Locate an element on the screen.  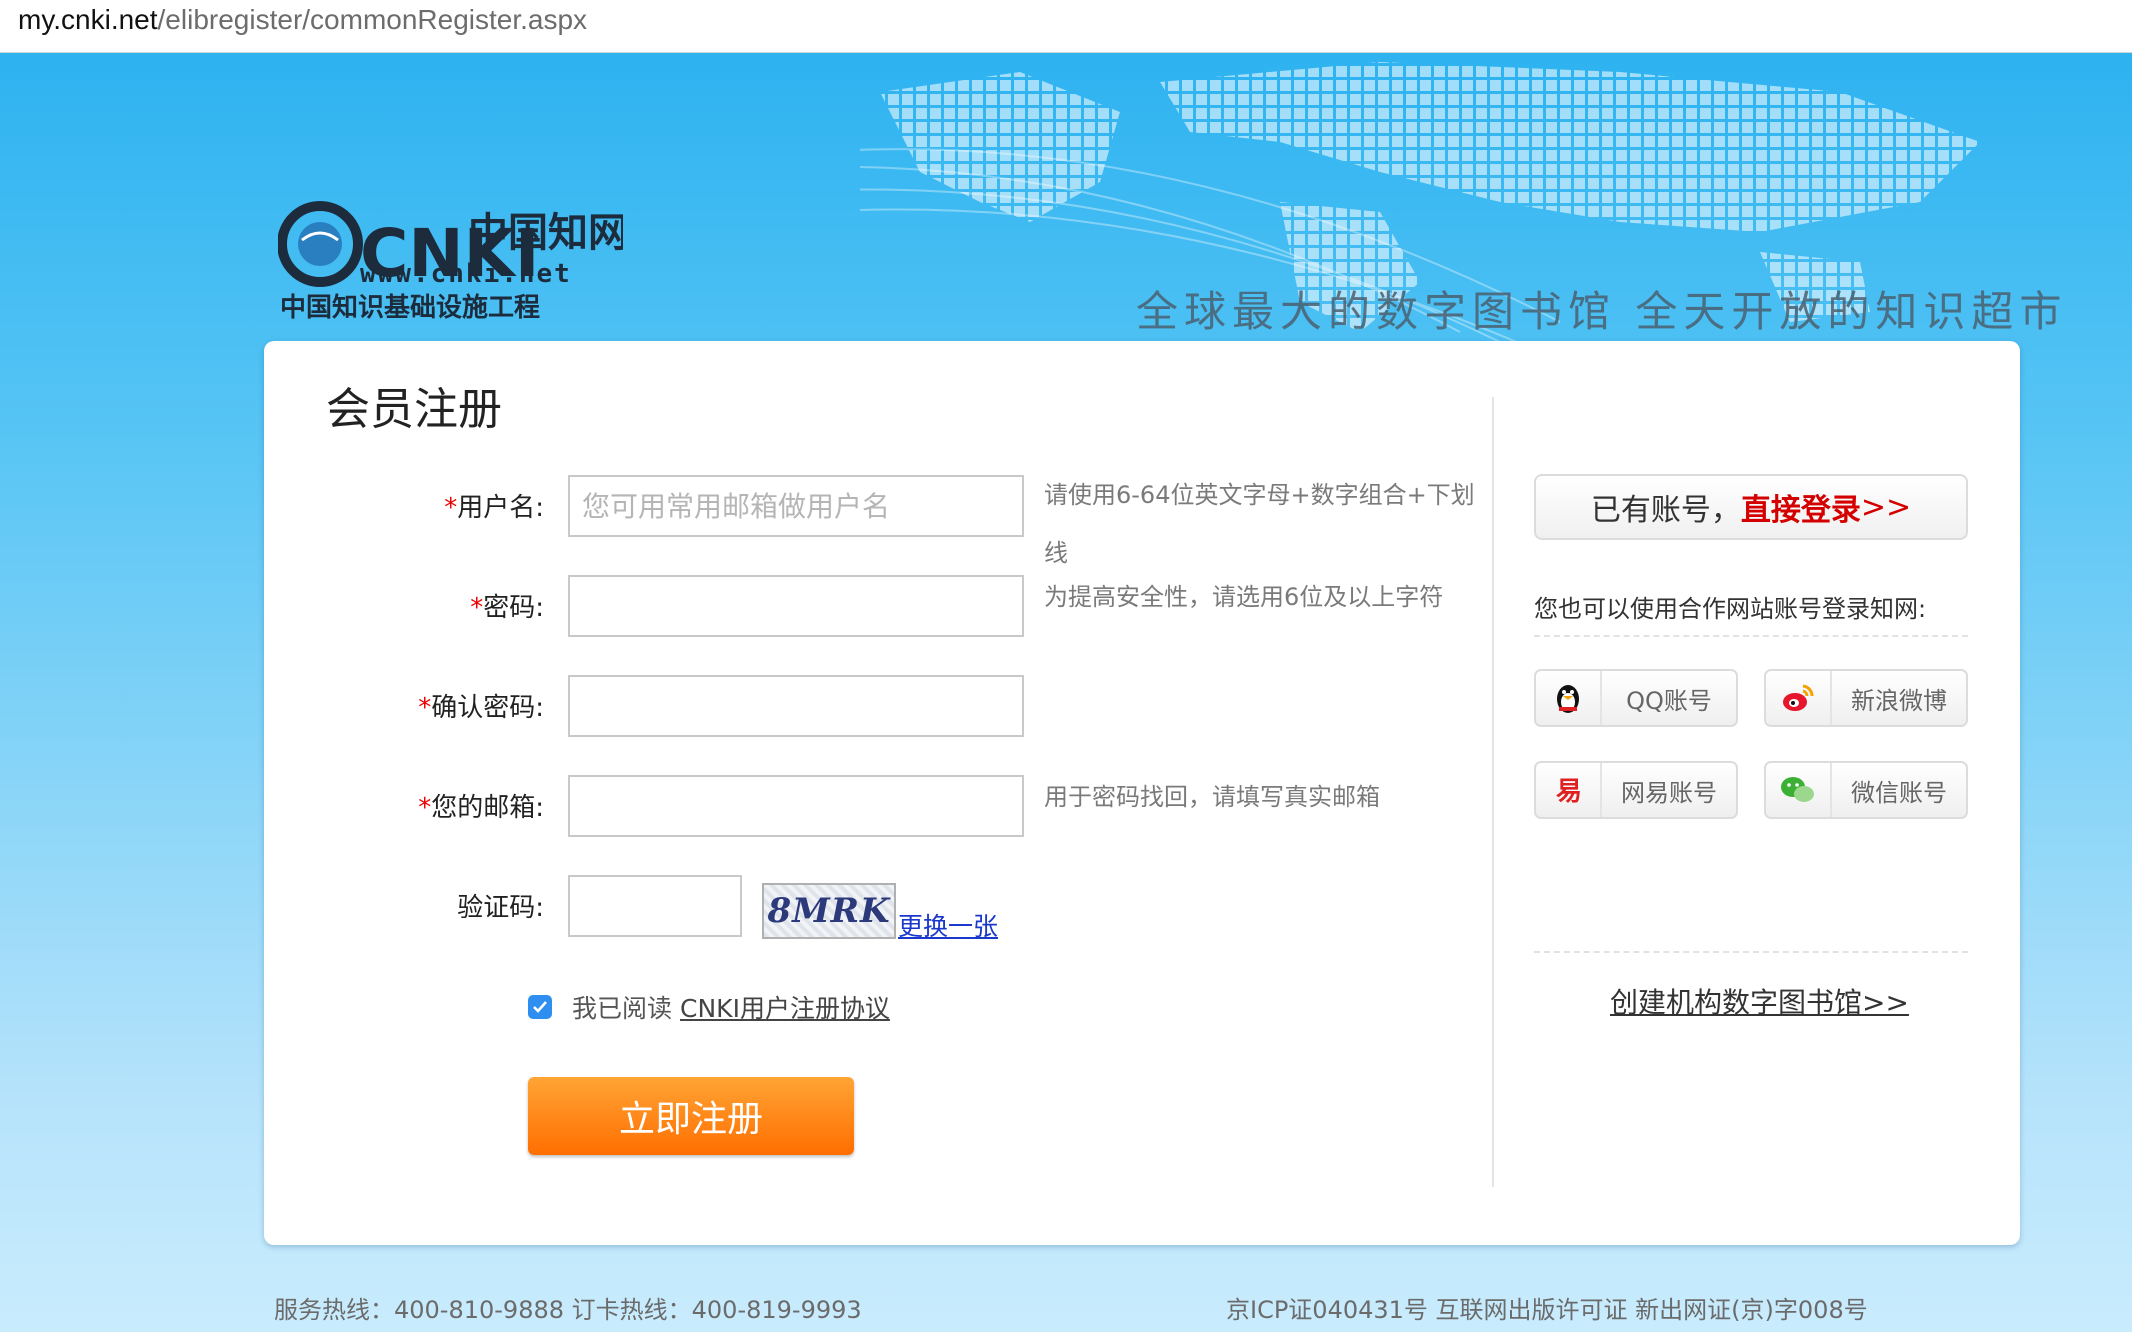
direct-login-button: 已有账号， 直接登录 >> is located at coordinates (1751, 507).